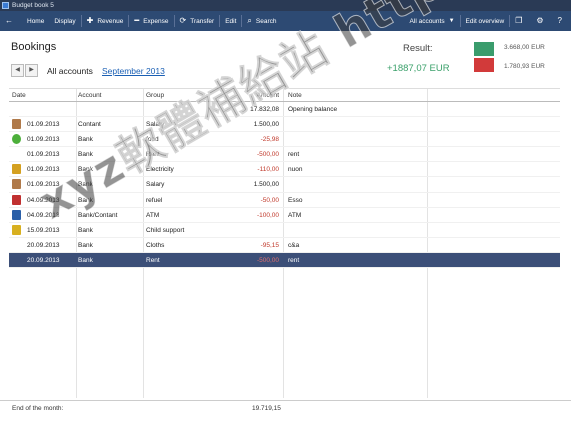  Describe the element at coordinates (16, 139) in the screenshot. I see `apple-icon` at that location.